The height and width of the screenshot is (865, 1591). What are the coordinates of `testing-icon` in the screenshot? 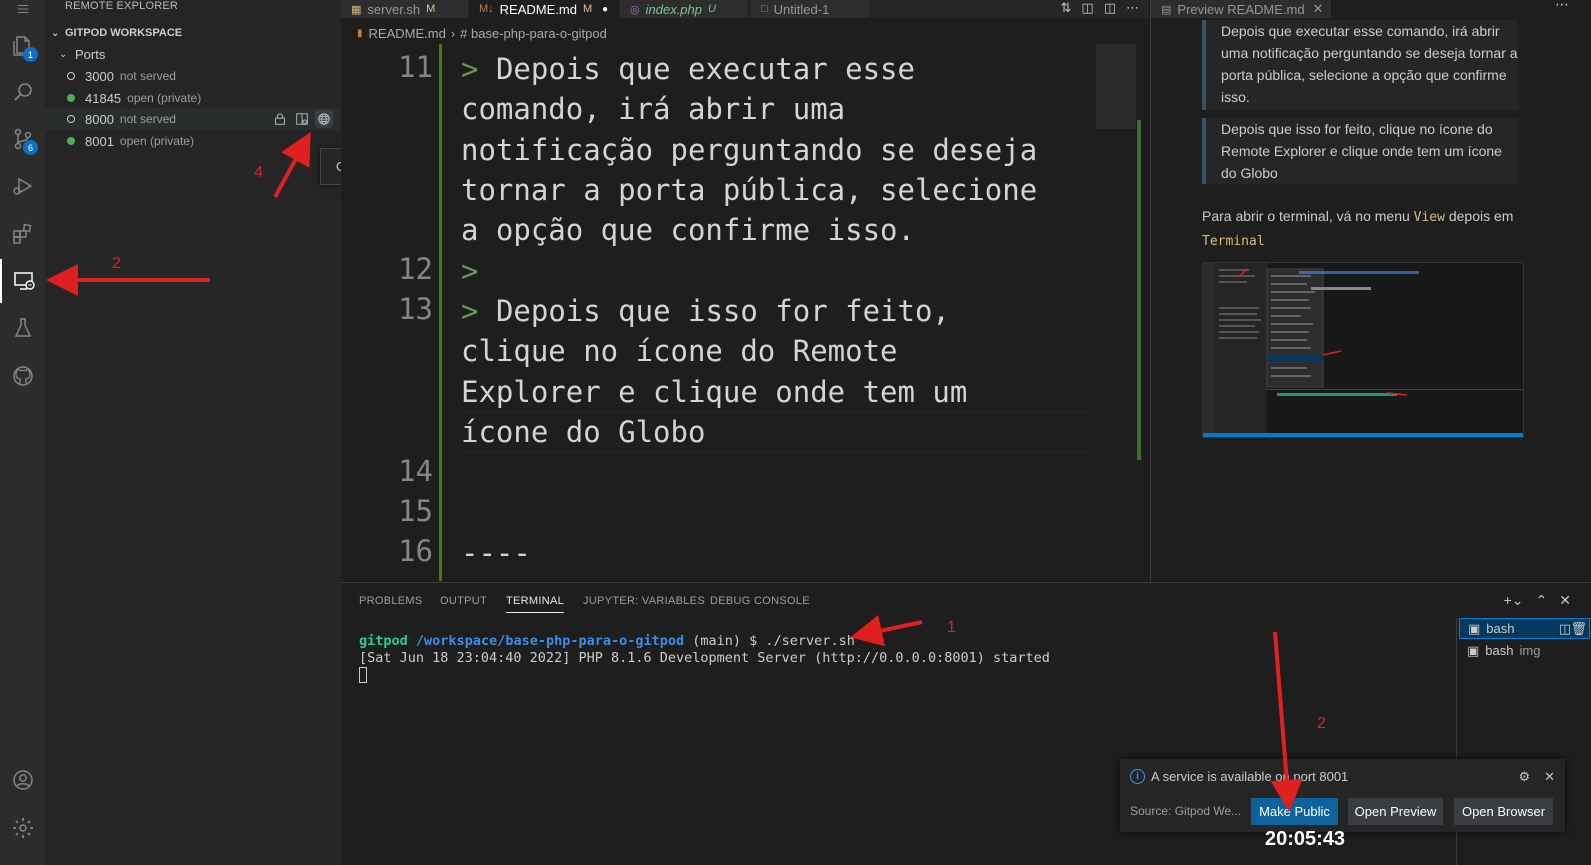 It's located at (22, 328).